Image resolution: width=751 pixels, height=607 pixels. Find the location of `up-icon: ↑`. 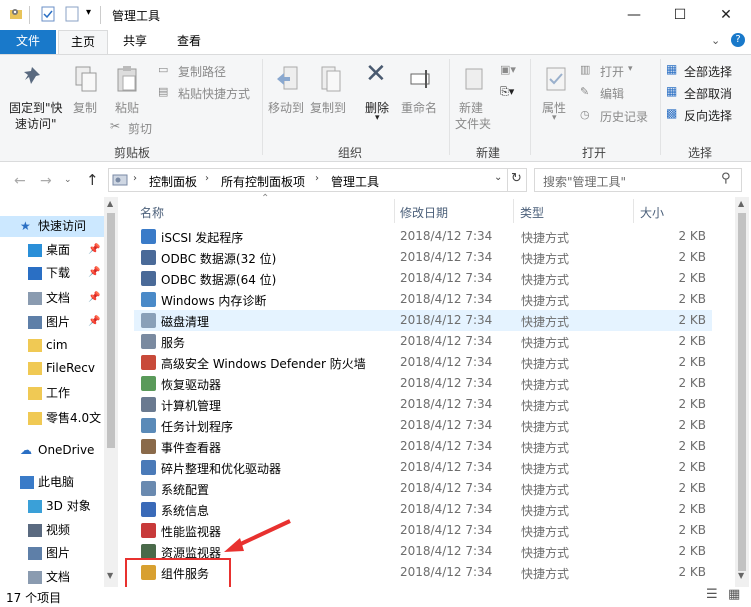

up-icon: ↑ is located at coordinates (92, 180).